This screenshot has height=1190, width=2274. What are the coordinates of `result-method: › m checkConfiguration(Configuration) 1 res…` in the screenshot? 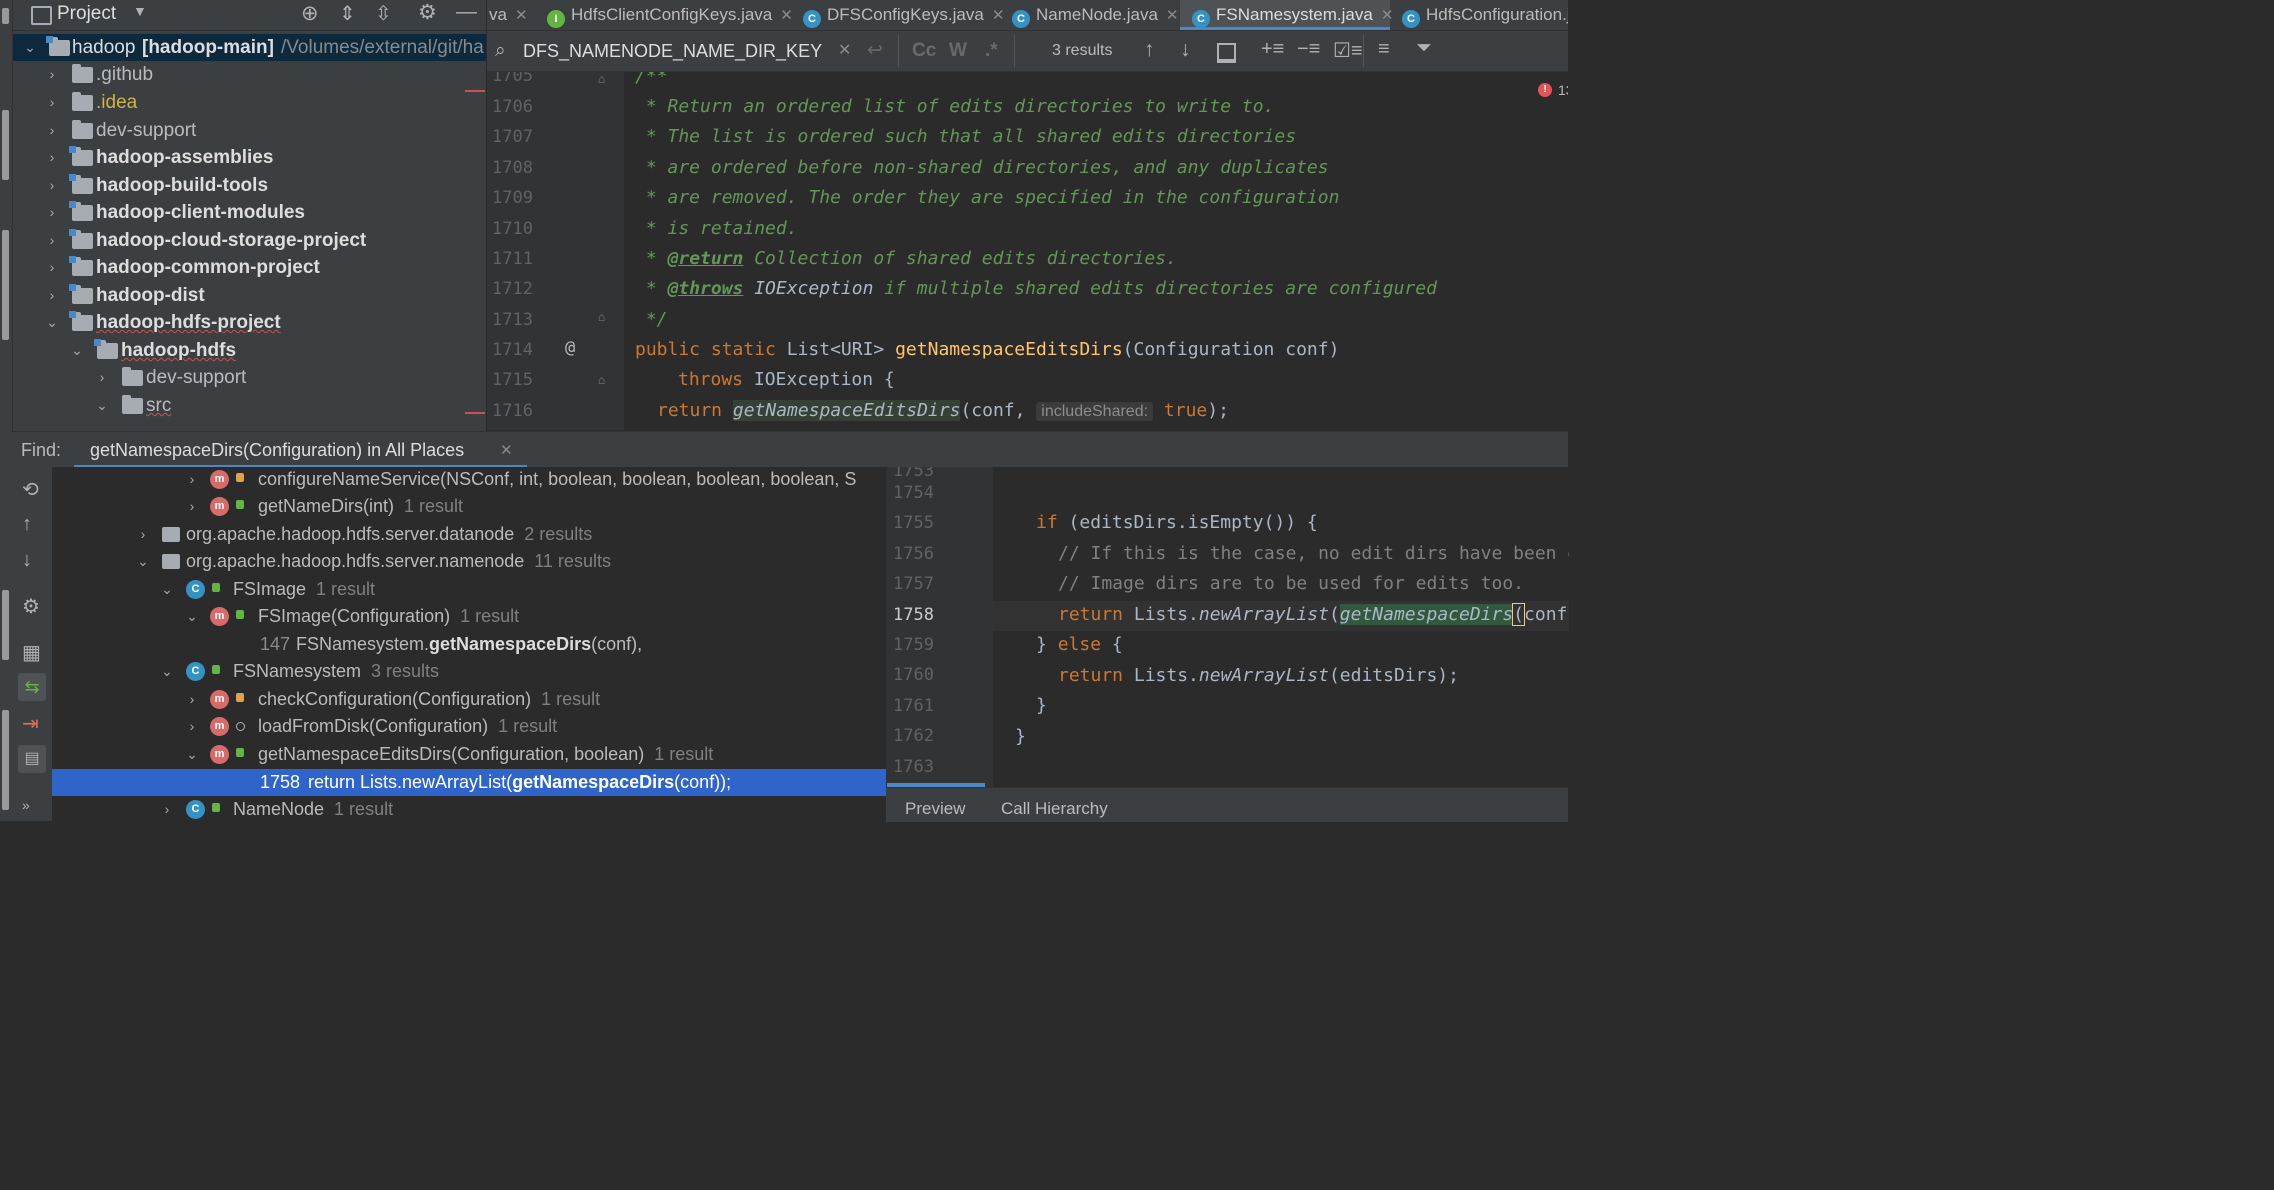 It's located at (469, 699).